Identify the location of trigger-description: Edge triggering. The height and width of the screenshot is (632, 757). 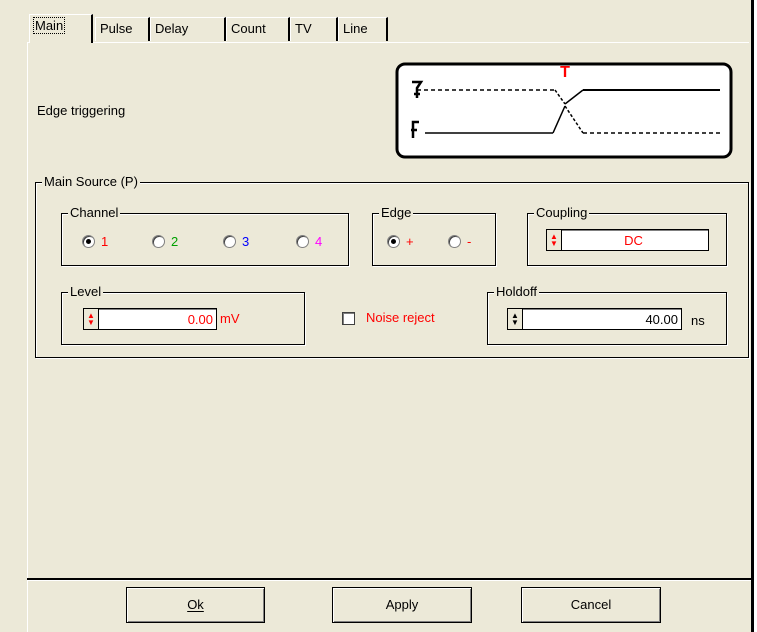
(81, 110).